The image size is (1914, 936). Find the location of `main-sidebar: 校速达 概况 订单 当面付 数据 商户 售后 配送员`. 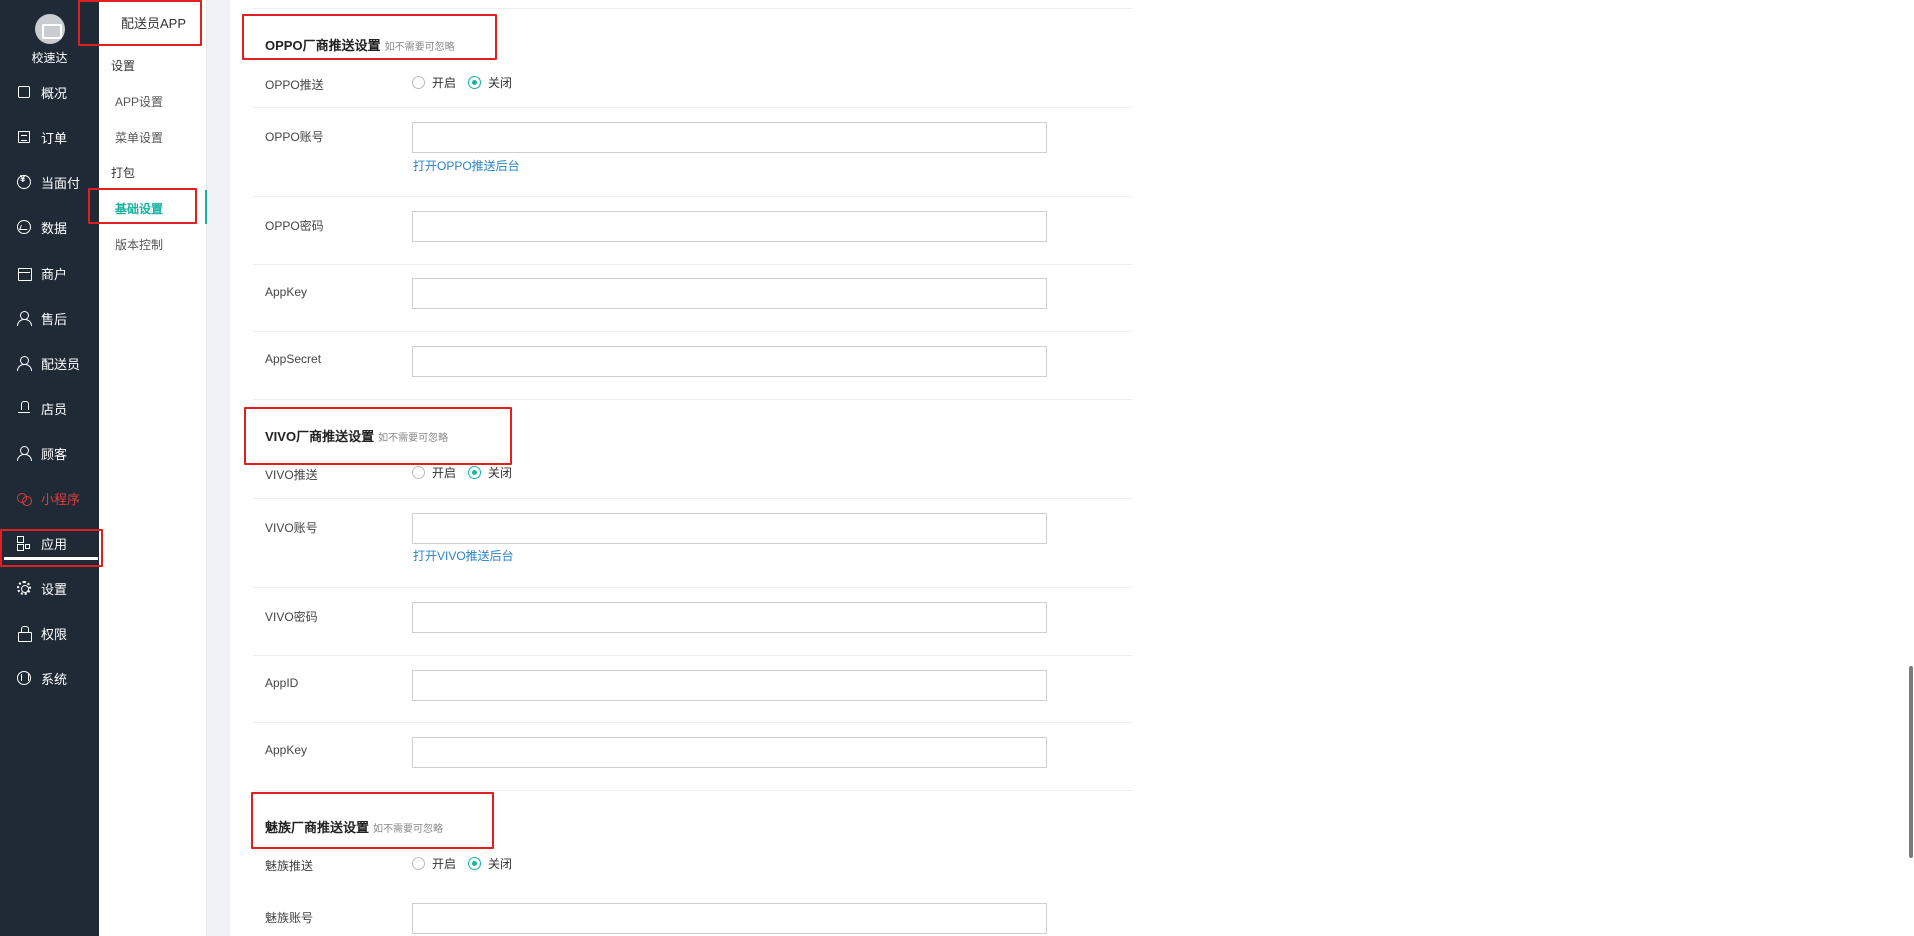

main-sidebar: 校速达 概况 订单 当面付 数据 商户 售后 配送员 is located at coordinates (49, 468).